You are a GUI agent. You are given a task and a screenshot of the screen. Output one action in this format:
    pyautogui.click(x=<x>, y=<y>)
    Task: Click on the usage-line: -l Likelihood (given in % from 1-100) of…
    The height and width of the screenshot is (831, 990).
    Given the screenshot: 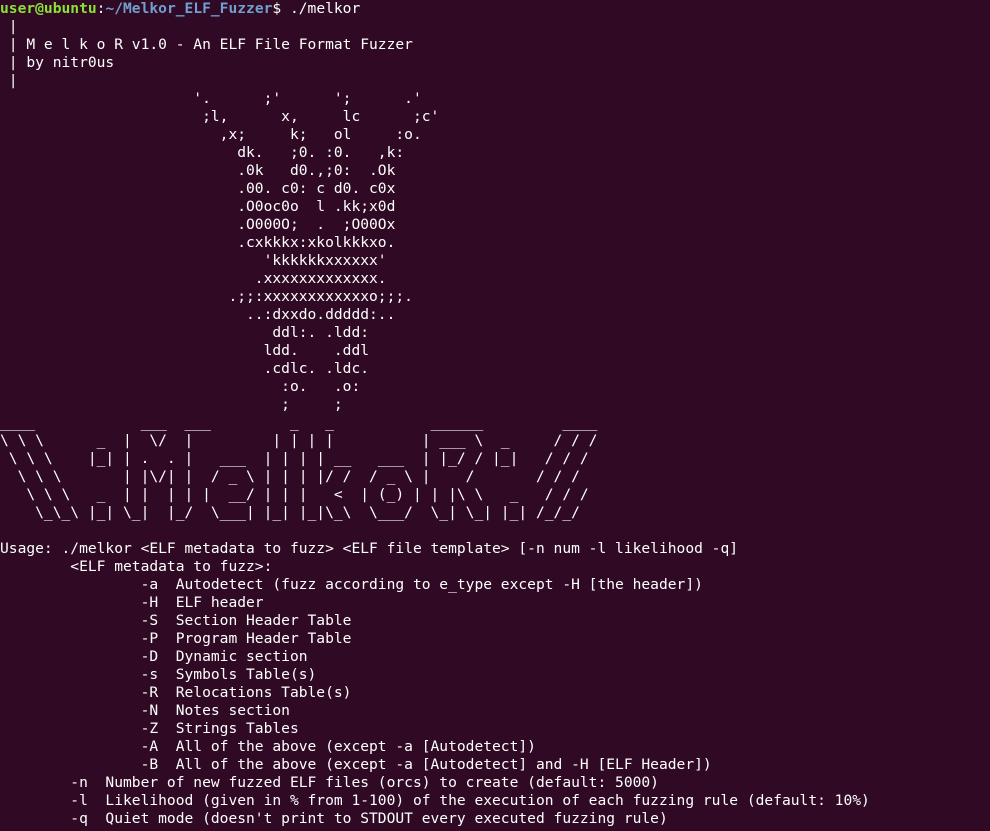 What is the action you would take?
    pyautogui.click(x=435, y=800)
    